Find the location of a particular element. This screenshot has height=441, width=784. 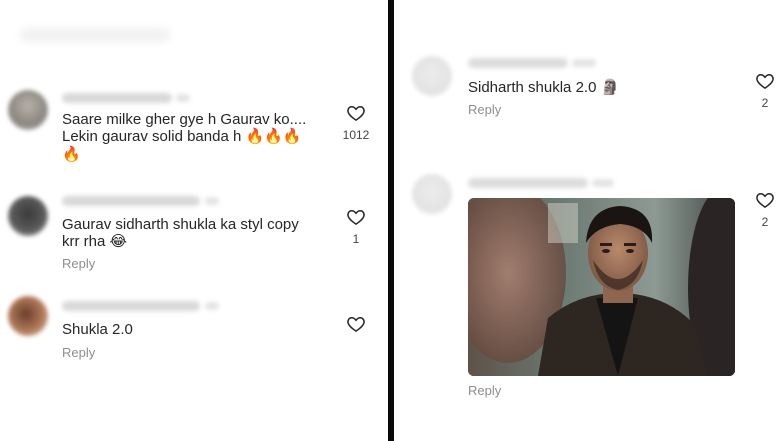

gif-image is located at coordinates (601, 287).